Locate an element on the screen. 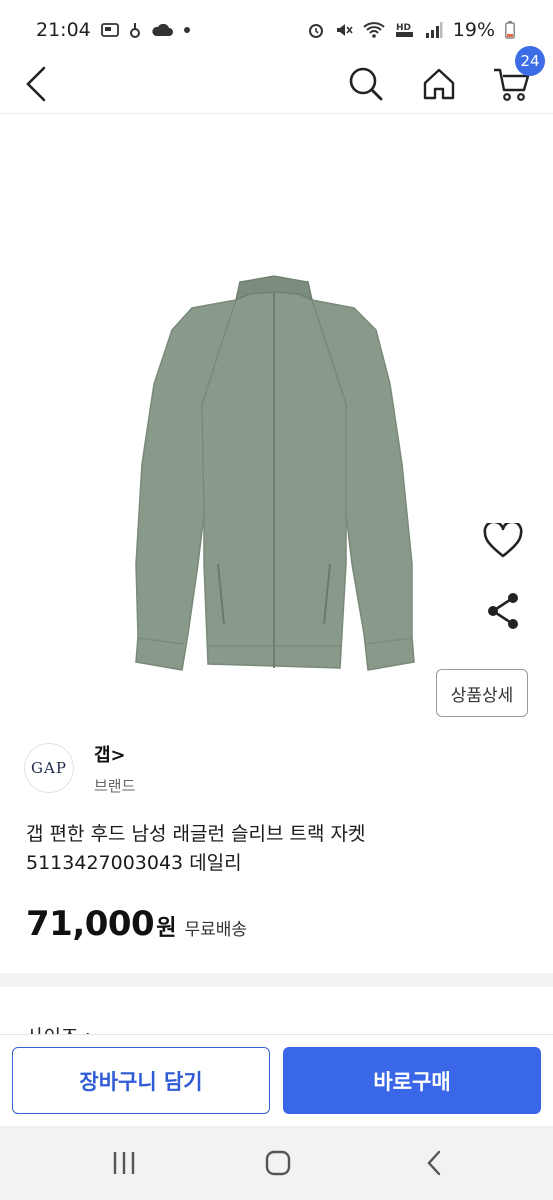  heart-icon is located at coordinates (503, 540).